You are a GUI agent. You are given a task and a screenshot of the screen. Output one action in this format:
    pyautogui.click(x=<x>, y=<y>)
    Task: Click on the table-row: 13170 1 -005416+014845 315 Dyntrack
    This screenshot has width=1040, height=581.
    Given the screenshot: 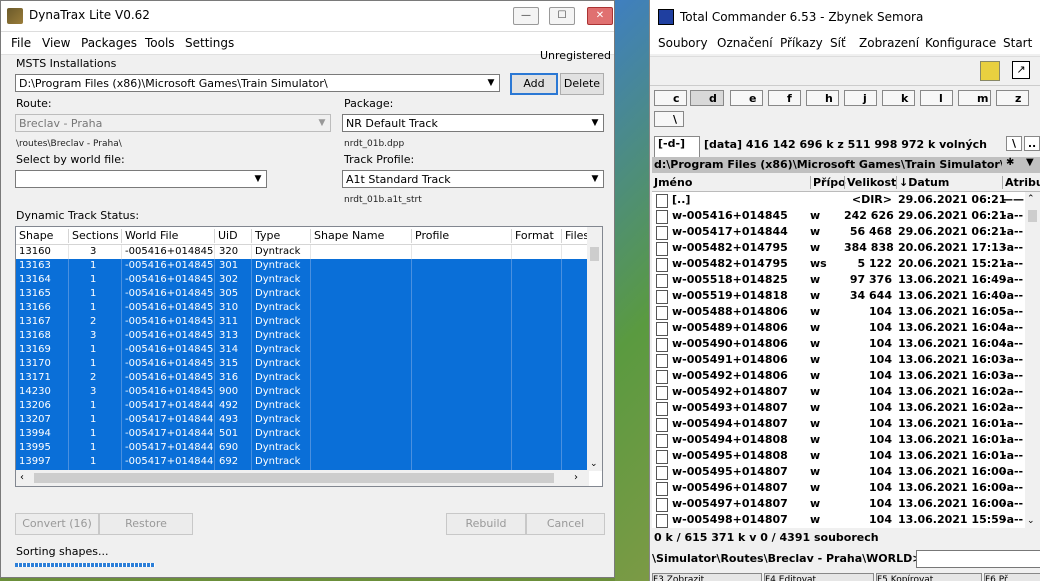 What is the action you would take?
    pyautogui.click(x=302, y=364)
    